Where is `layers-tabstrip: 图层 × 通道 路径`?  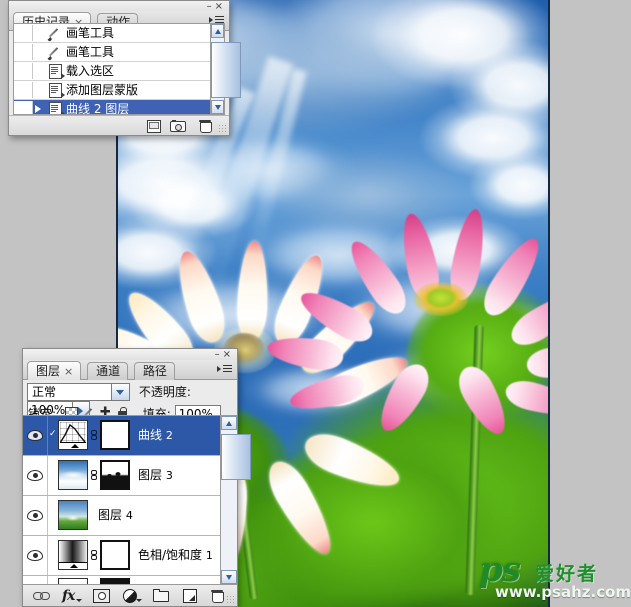
layers-tabstrip: 图层 × 通道 路径 is located at coordinates (130, 370).